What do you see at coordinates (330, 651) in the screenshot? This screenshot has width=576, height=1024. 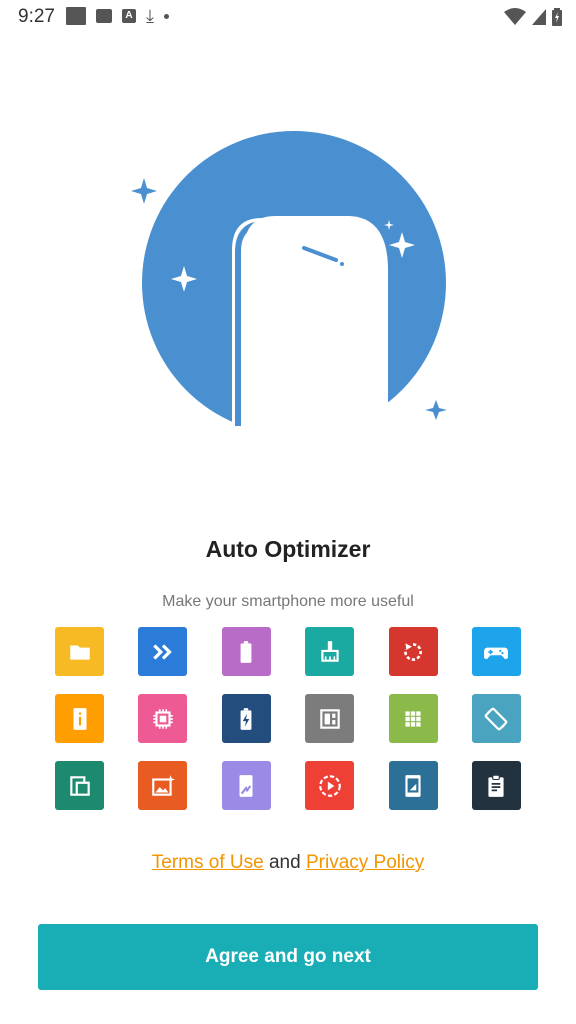 I see `broom-icon` at bounding box center [330, 651].